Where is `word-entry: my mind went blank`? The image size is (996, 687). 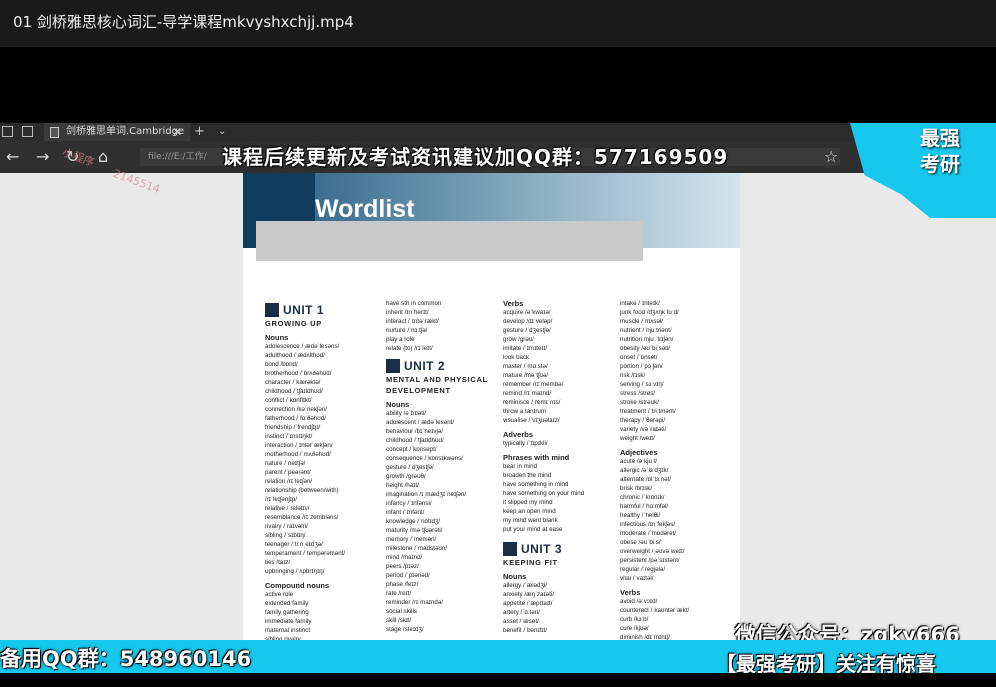 word-entry: my mind went blank is located at coordinates (530, 520).